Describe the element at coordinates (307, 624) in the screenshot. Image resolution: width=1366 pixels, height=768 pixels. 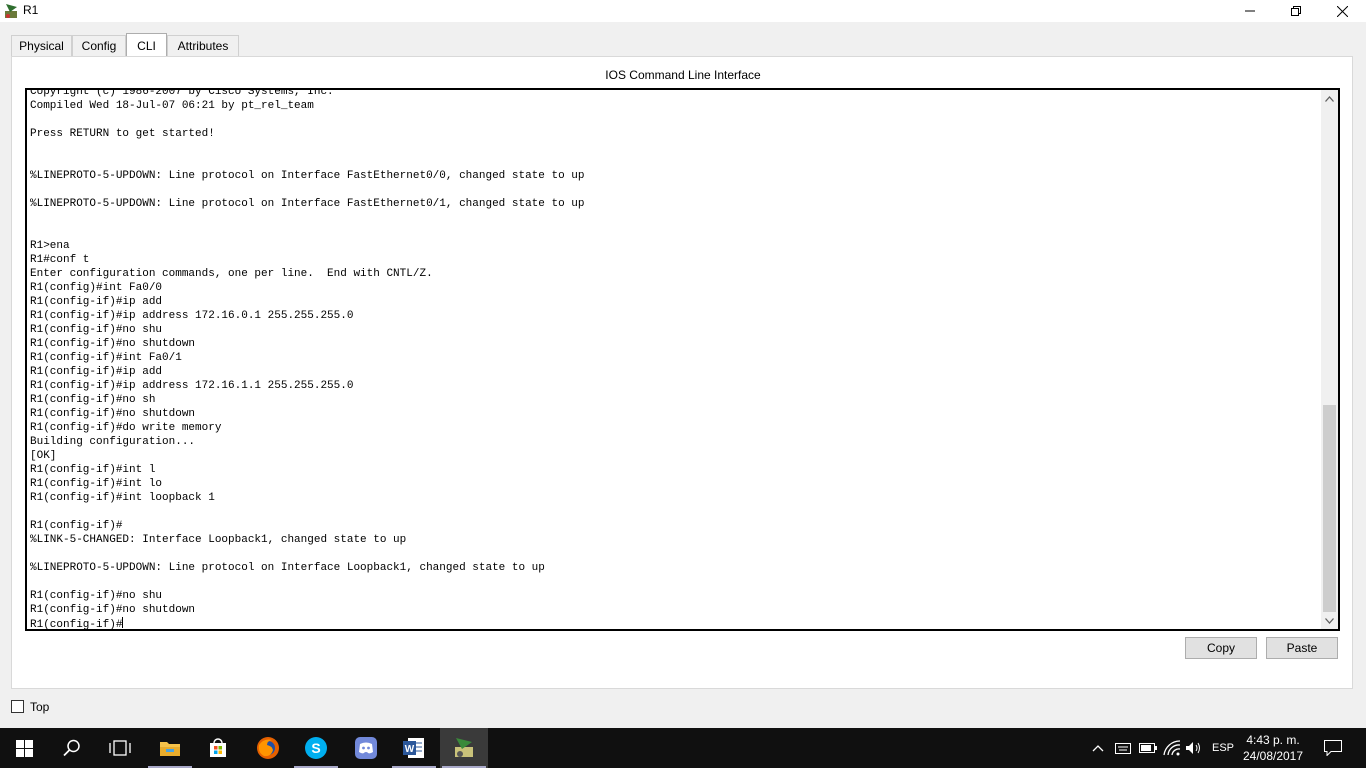
I see `terminal-prompt-line: R1(config-if)#` at that location.